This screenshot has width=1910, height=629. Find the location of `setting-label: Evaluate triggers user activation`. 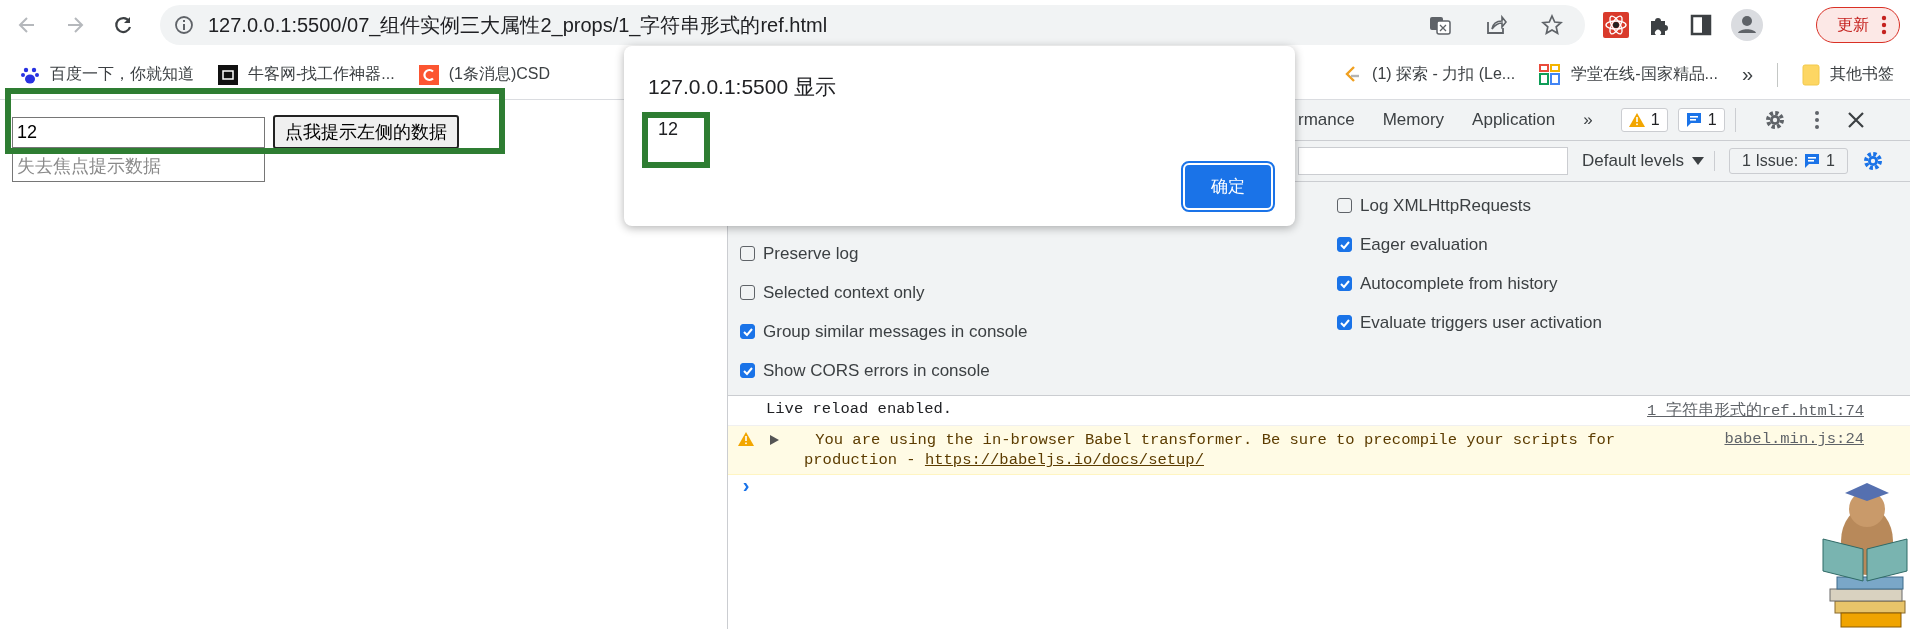

setting-label: Evaluate triggers user activation is located at coordinates (1481, 322).